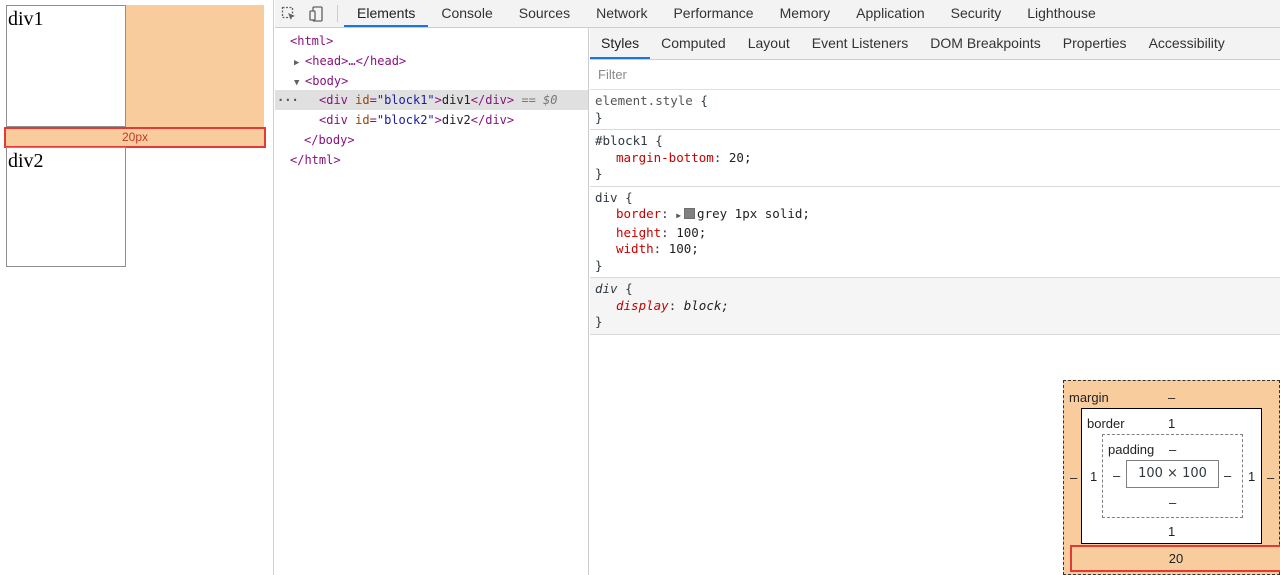  Describe the element at coordinates (337, 120) in the screenshot. I see `div2-tag-name: div` at that location.